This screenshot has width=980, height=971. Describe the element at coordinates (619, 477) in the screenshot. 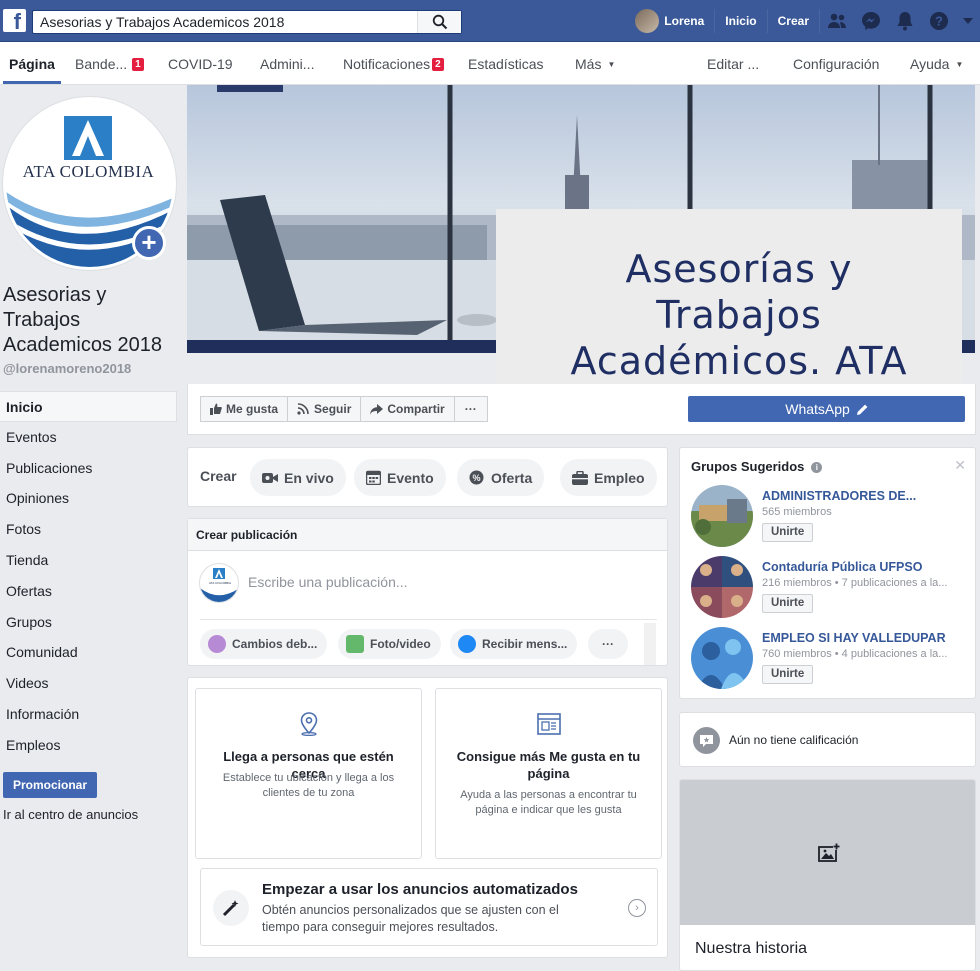

I see `job-label: Empleo` at that location.